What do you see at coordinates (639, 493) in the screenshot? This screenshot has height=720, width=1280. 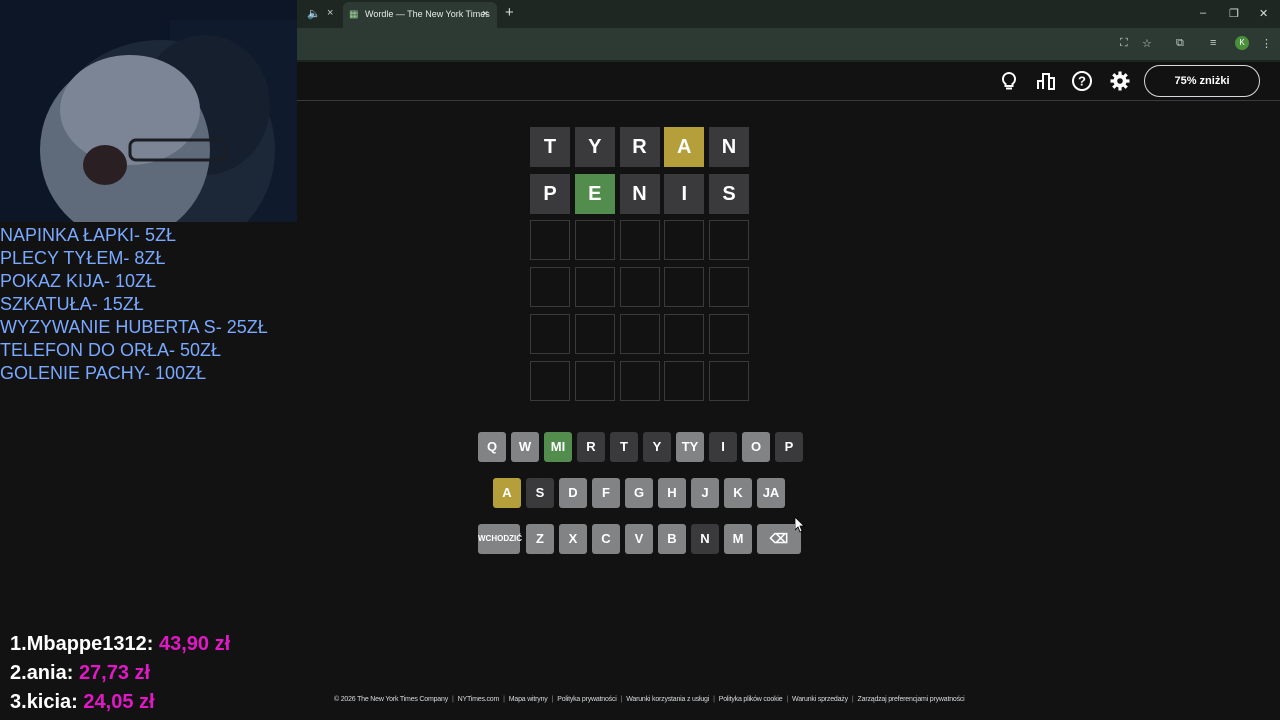 I see `key-g: G` at bounding box center [639, 493].